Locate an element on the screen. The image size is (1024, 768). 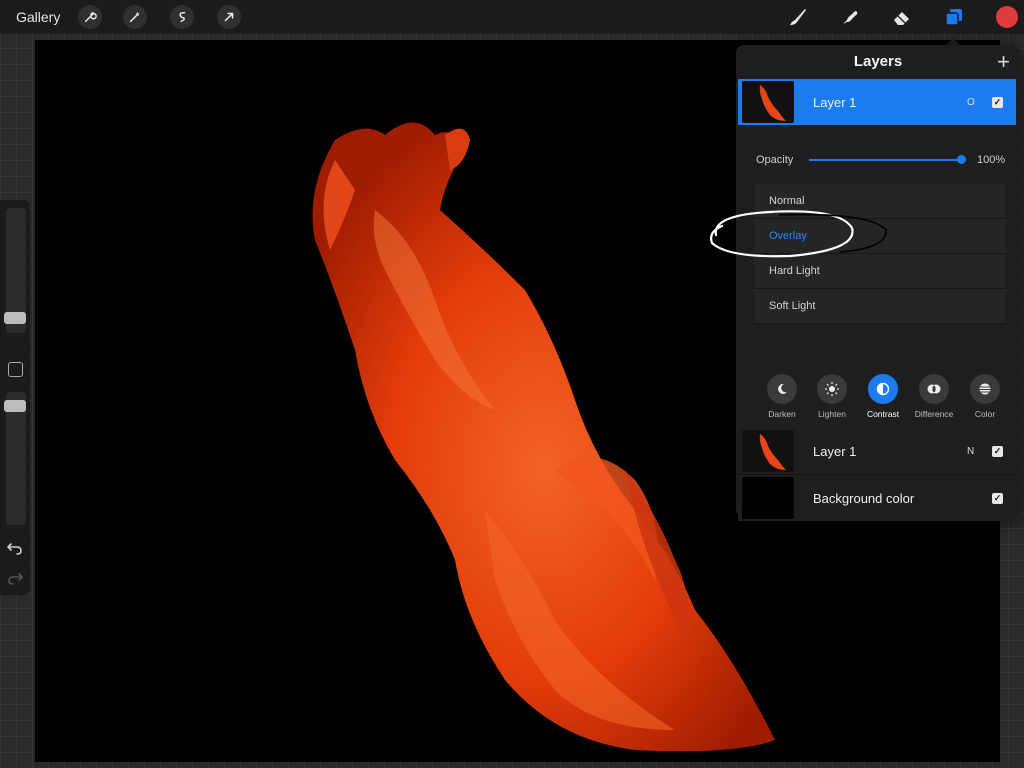
blend-mode-letter: N is located at coordinates (970, 451).